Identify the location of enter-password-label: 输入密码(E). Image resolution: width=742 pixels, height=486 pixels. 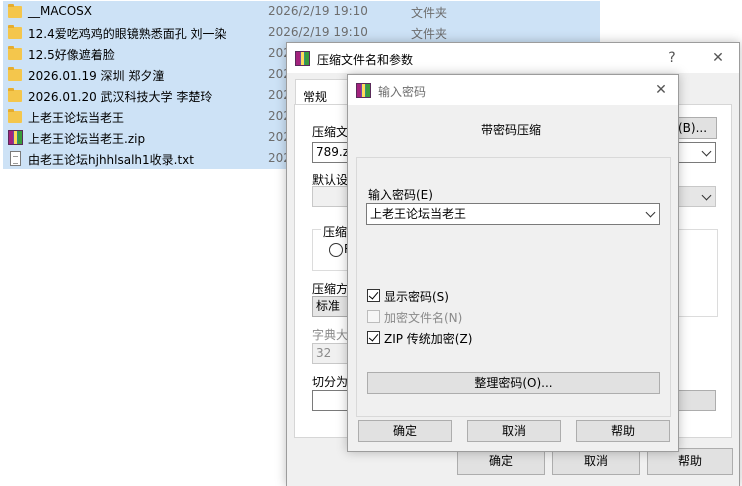
(400, 195).